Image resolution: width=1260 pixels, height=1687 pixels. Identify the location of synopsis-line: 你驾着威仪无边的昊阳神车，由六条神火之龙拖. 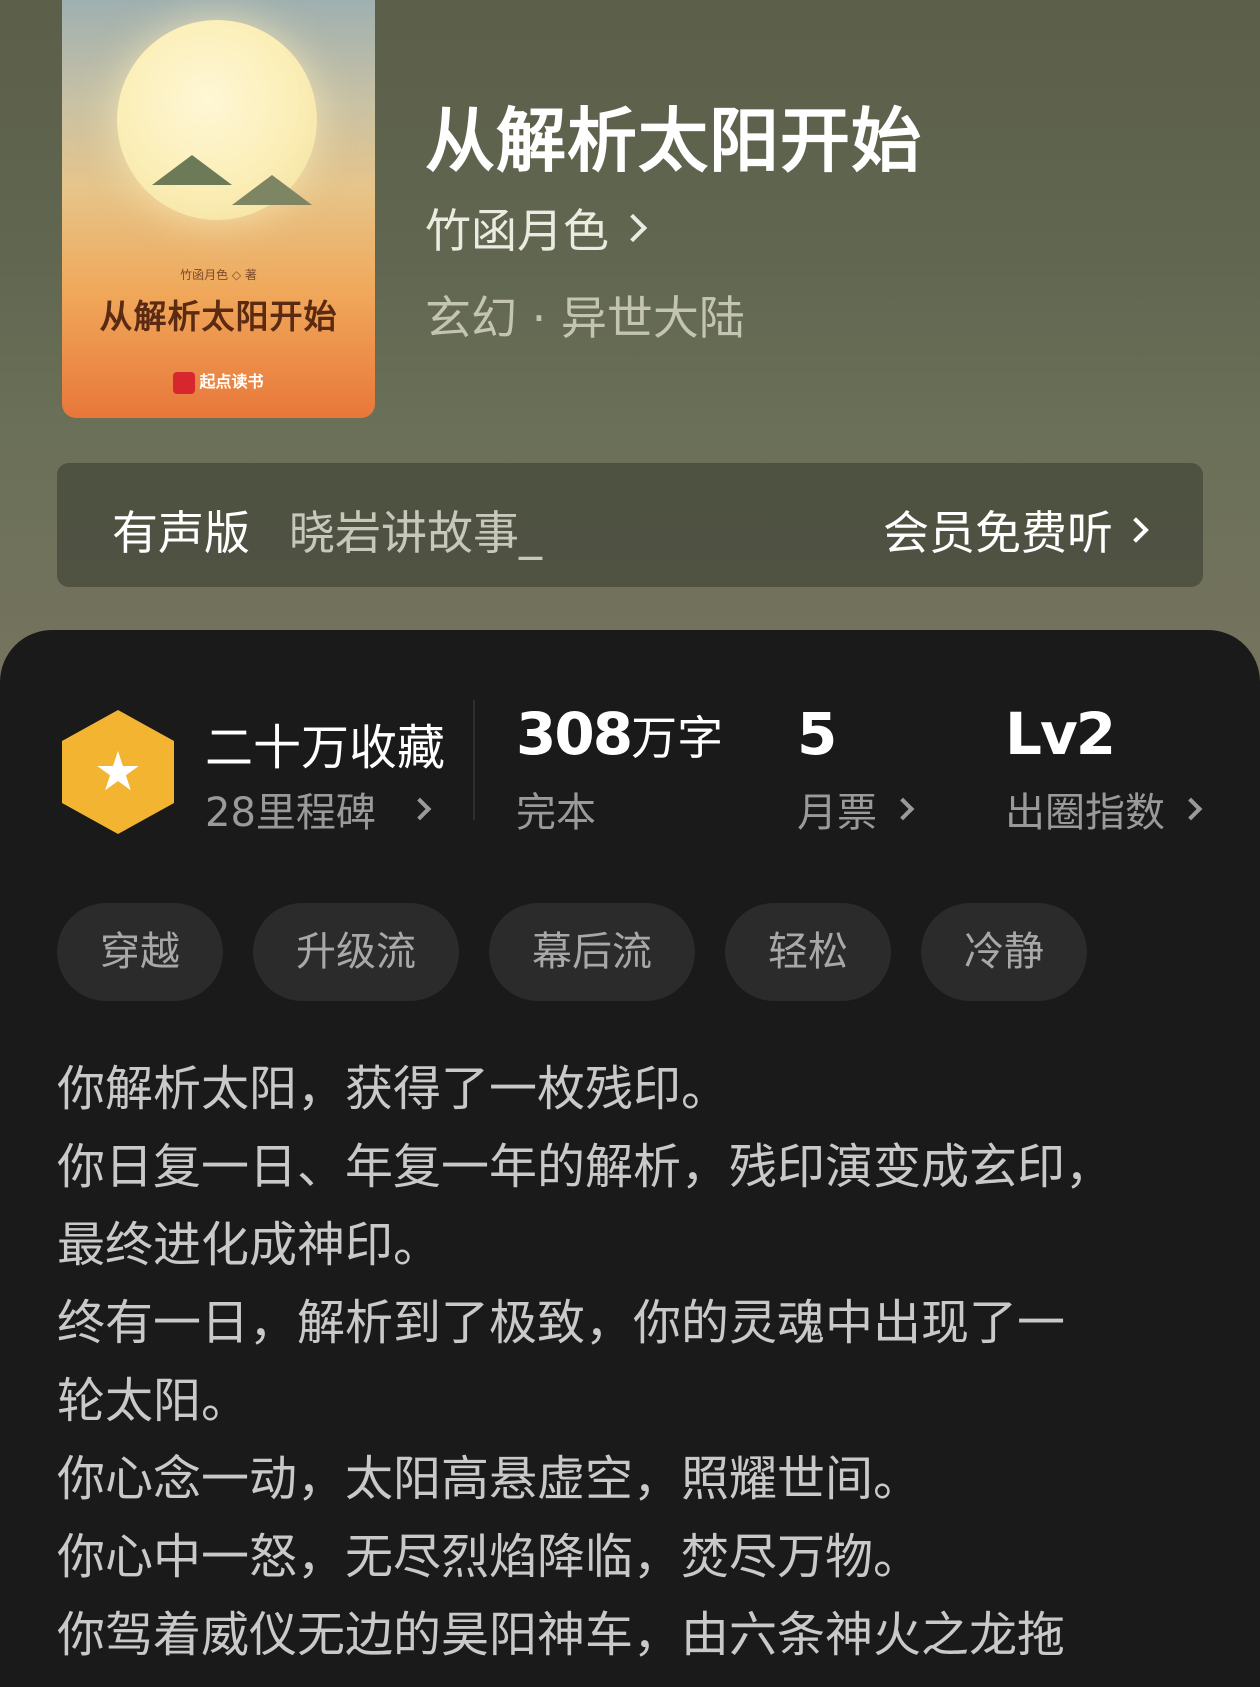
(561, 1635).